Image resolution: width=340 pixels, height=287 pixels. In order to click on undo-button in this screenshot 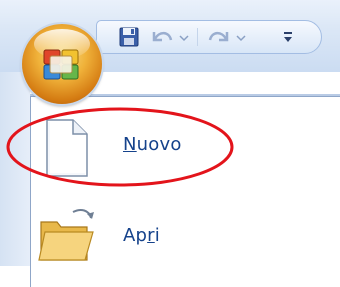, I will do `click(170, 37)`.